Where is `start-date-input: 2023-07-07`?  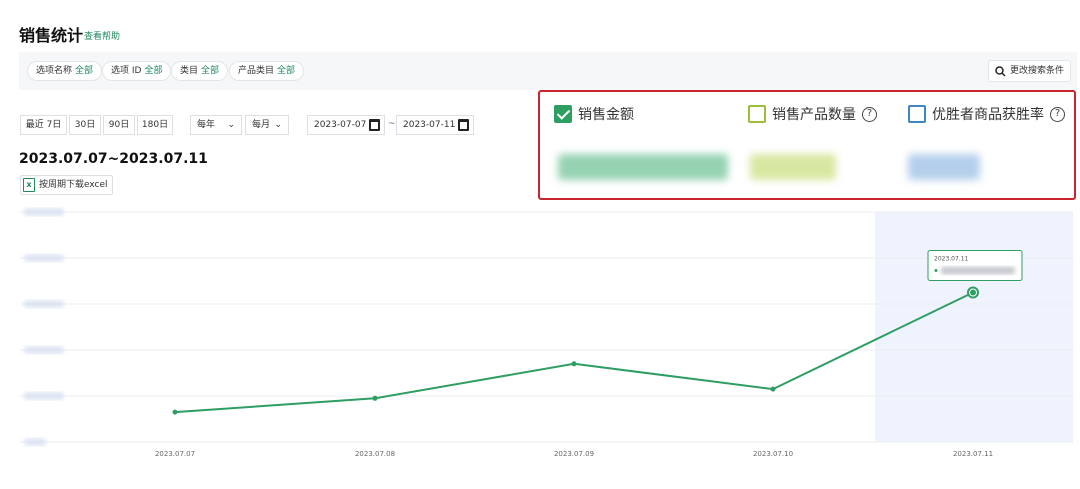
start-date-input: 2023-07-07 is located at coordinates (346, 125).